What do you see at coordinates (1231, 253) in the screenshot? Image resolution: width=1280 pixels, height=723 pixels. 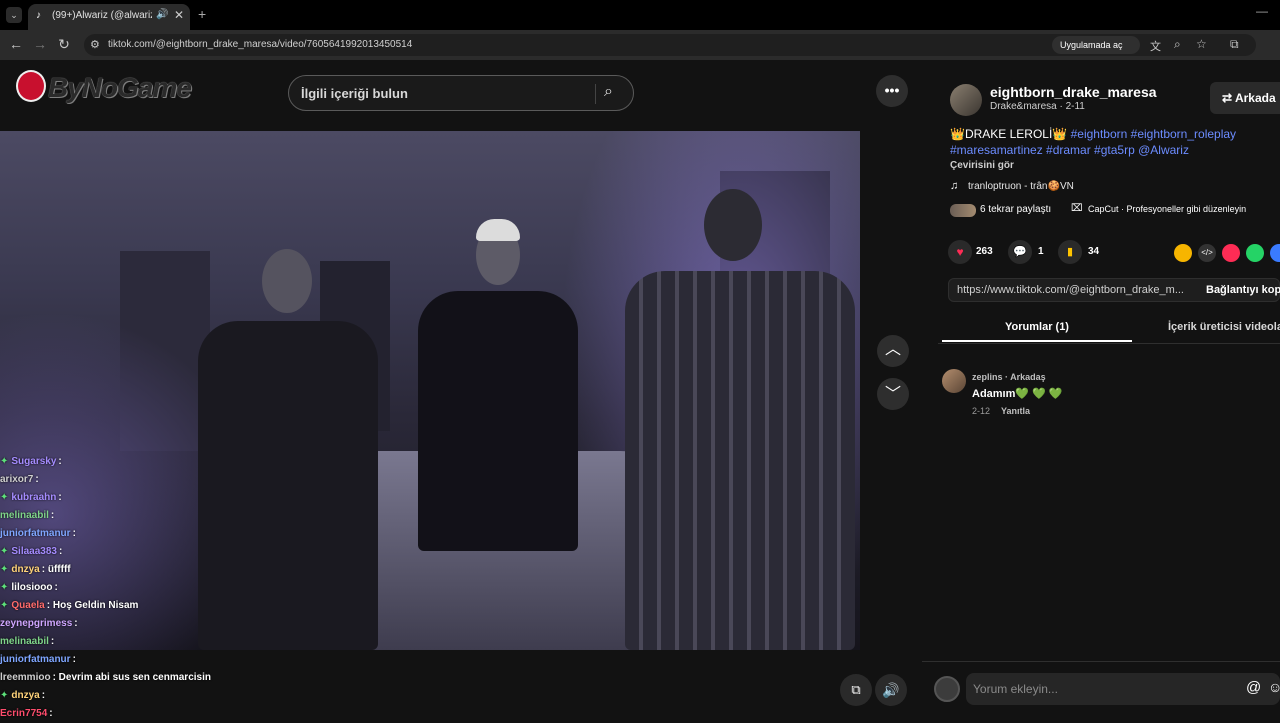 I see `share-send-icon` at bounding box center [1231, 253].